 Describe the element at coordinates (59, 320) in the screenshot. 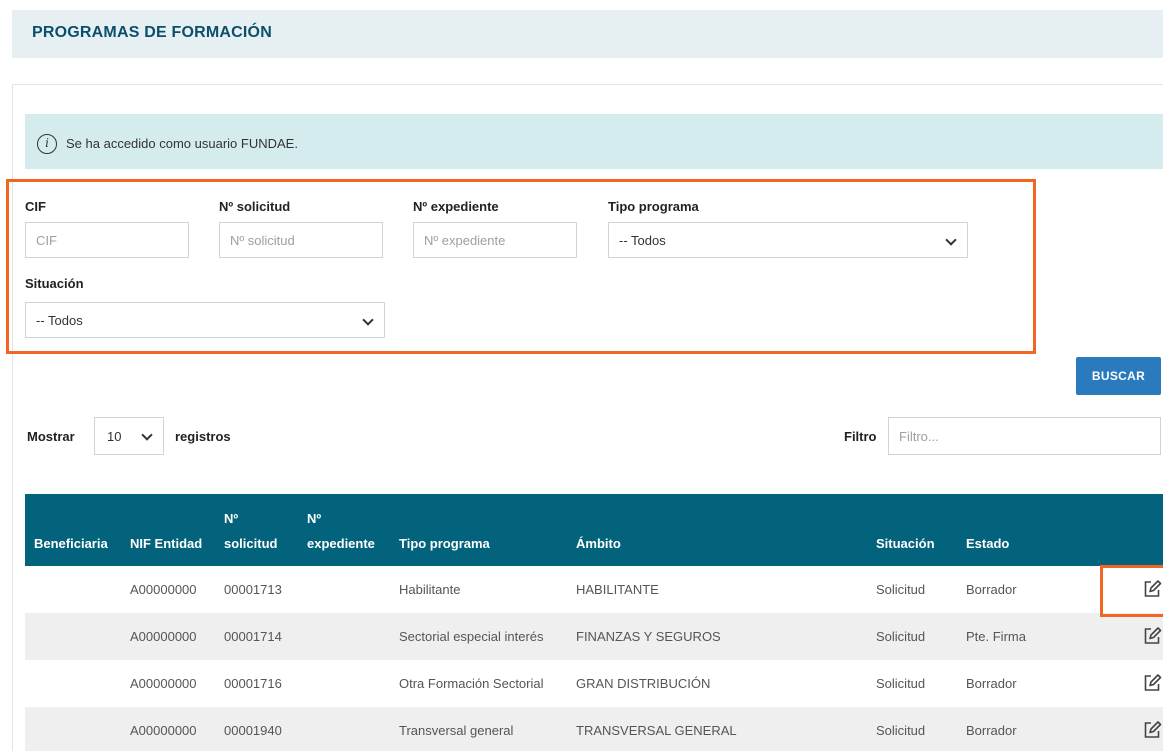

I see `situacion-value: -- Todos` at that location.